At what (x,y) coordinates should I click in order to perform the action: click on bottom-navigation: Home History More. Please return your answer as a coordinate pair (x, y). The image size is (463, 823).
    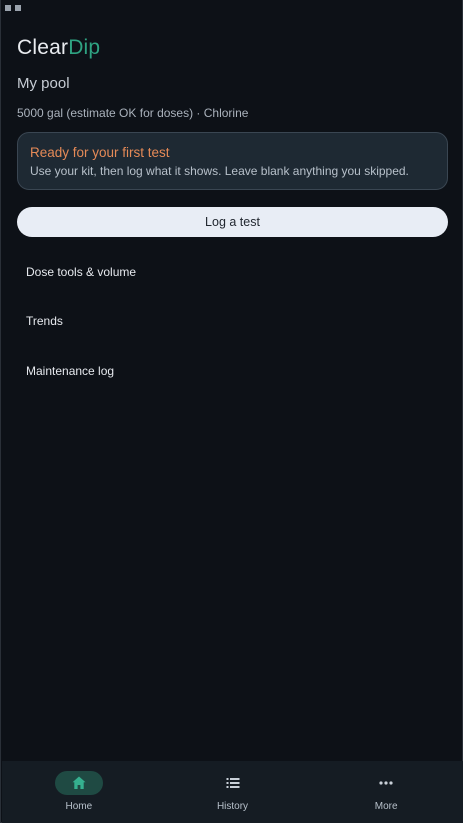
    Looking at the image, I should click on (232, 792).